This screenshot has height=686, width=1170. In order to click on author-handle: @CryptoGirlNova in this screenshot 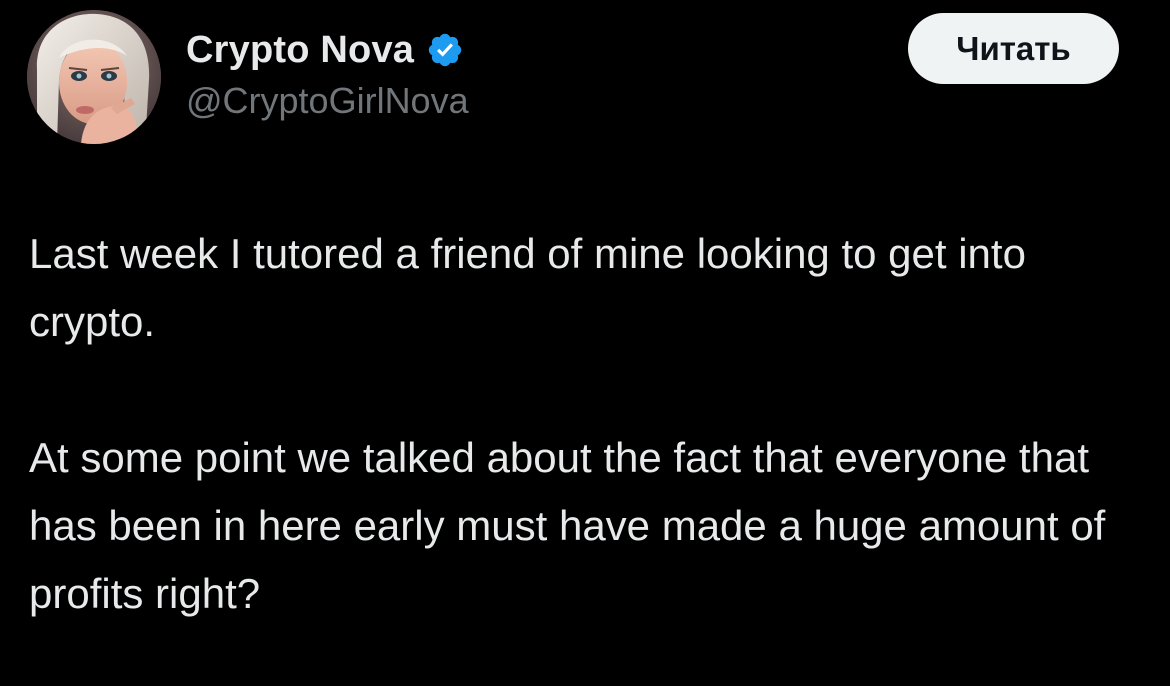, I will do `click(327, 101)`.